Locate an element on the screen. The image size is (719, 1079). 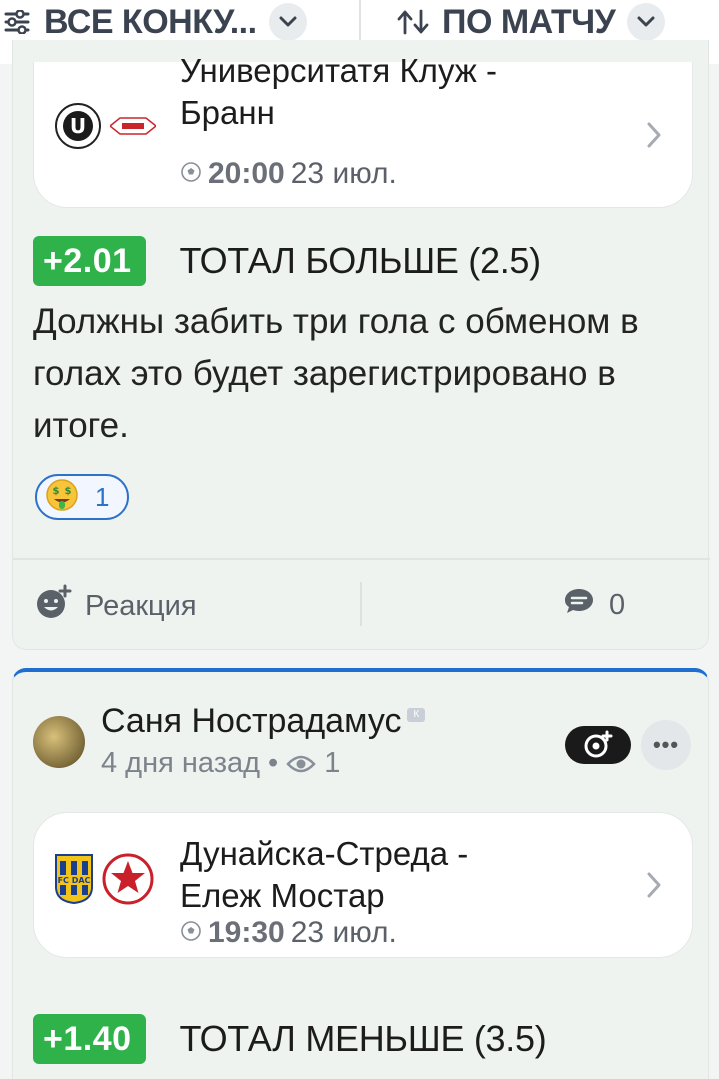
post-author: Саня Нострадамус К 4 дня назад • 1 is located at coordinates (229, 741).